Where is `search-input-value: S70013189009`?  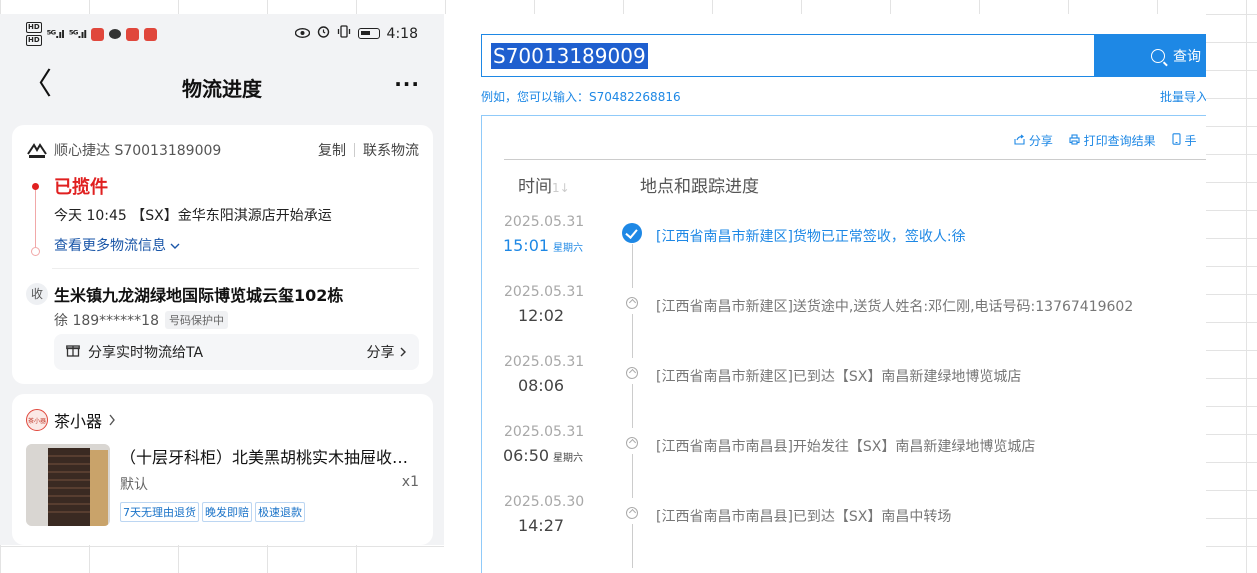 search-input-value: S70013189009 is located at coordinates (569, 56).